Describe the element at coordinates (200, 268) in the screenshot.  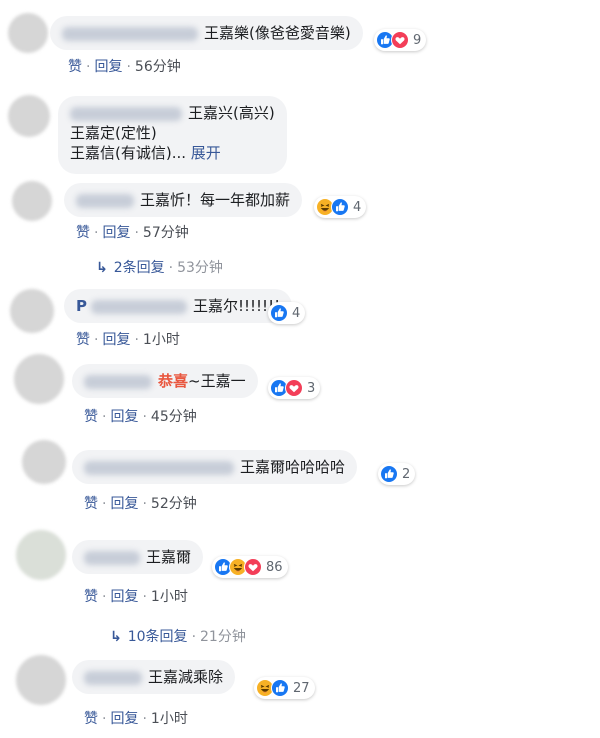
I see `reply-timestamp: 53分钟` at that location.